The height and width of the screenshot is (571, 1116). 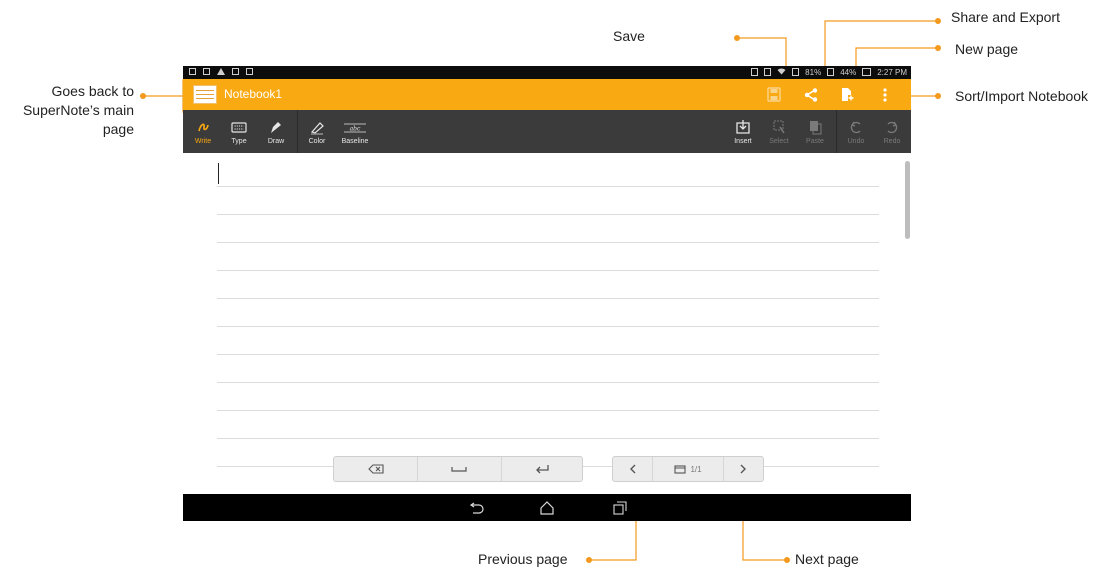 I want to click on space-icon, so click(x=459, y=469).